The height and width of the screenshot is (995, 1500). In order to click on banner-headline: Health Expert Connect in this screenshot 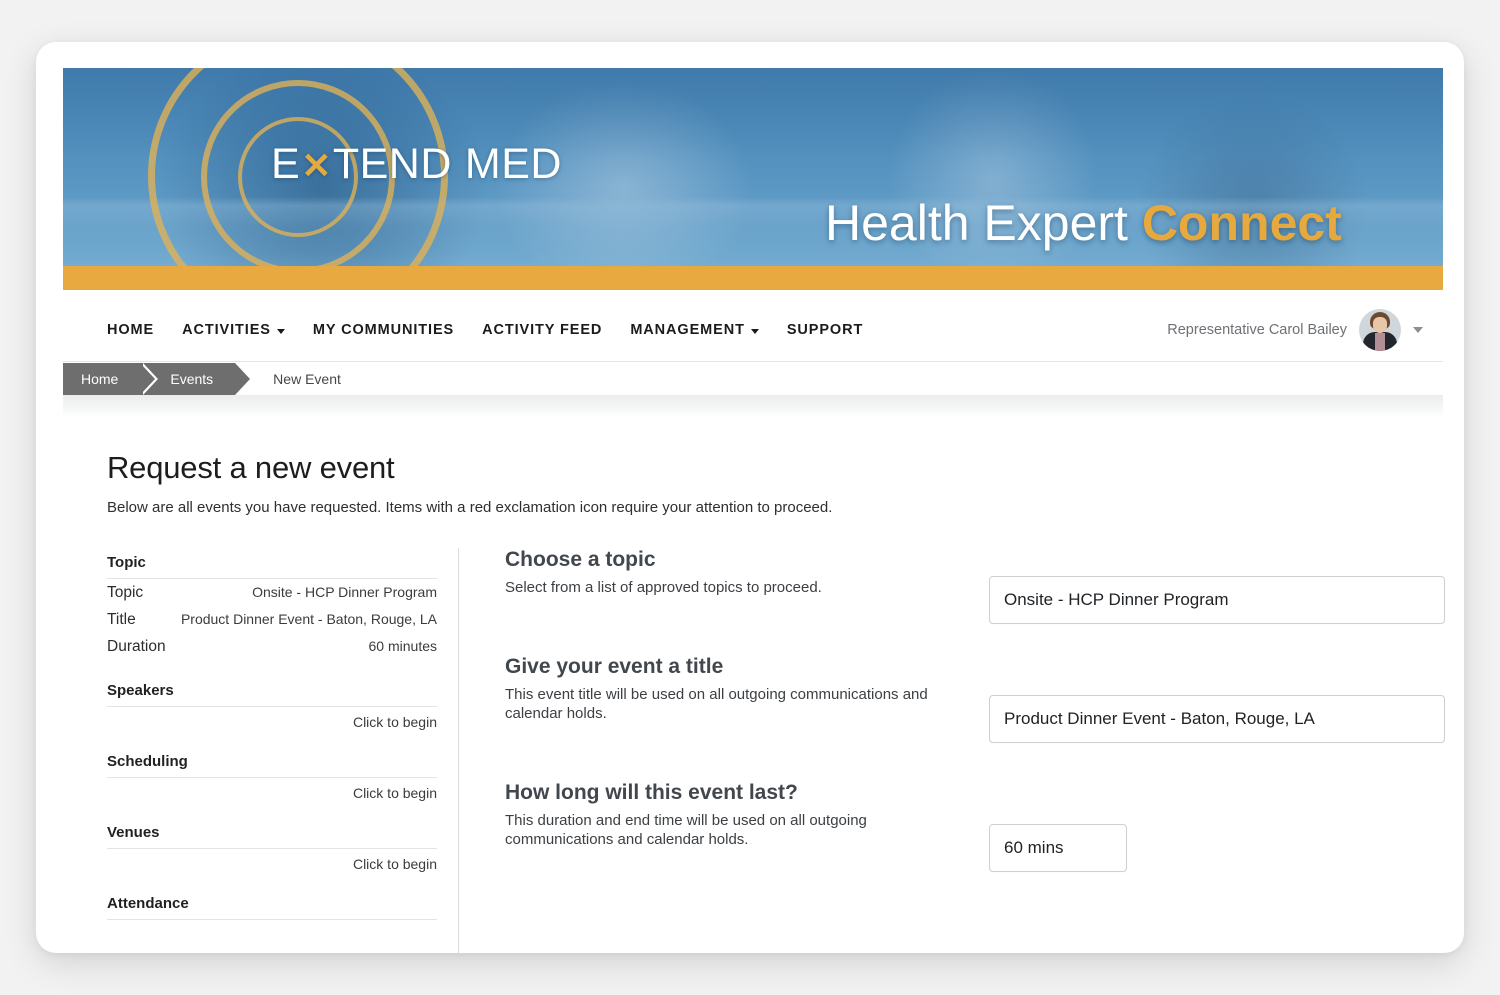, I will do `click(1083, 223)`.